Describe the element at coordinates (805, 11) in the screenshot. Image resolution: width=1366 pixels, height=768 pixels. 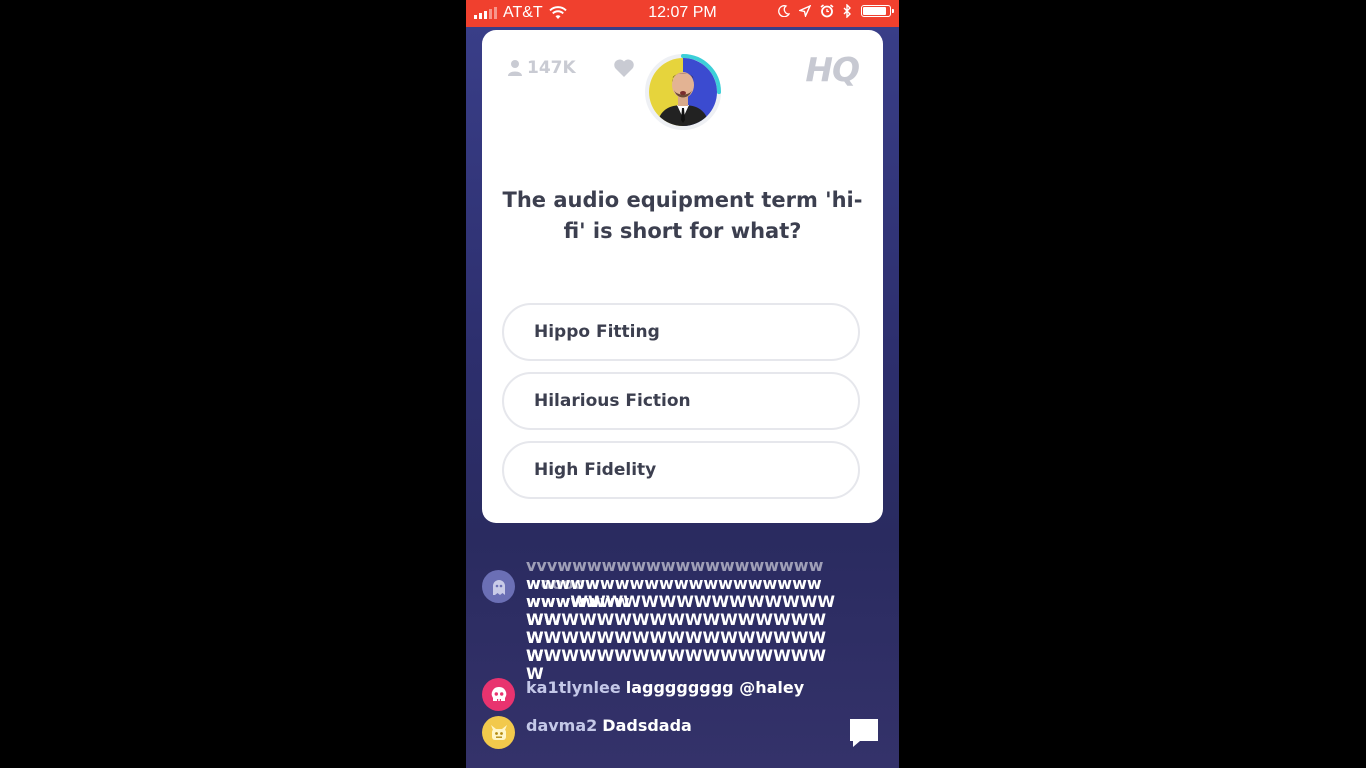
I see `location-icon` at that location.